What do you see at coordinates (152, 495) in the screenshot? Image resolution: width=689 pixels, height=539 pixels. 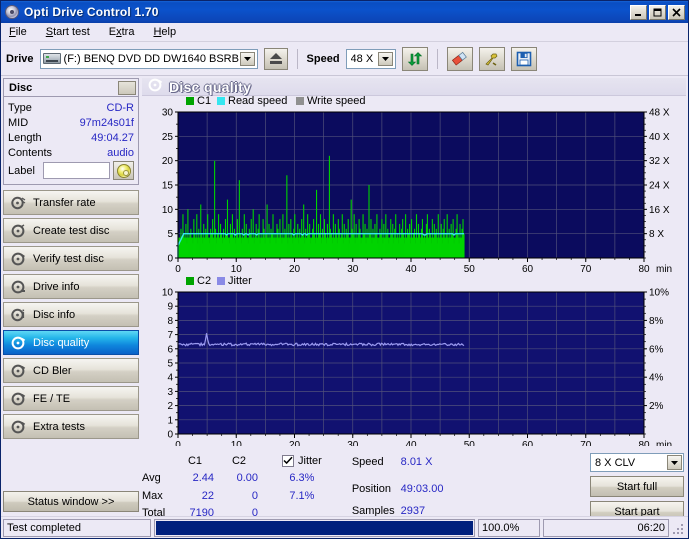 I see `stats-row-label-max: Max` at bounding box center [152, 495].